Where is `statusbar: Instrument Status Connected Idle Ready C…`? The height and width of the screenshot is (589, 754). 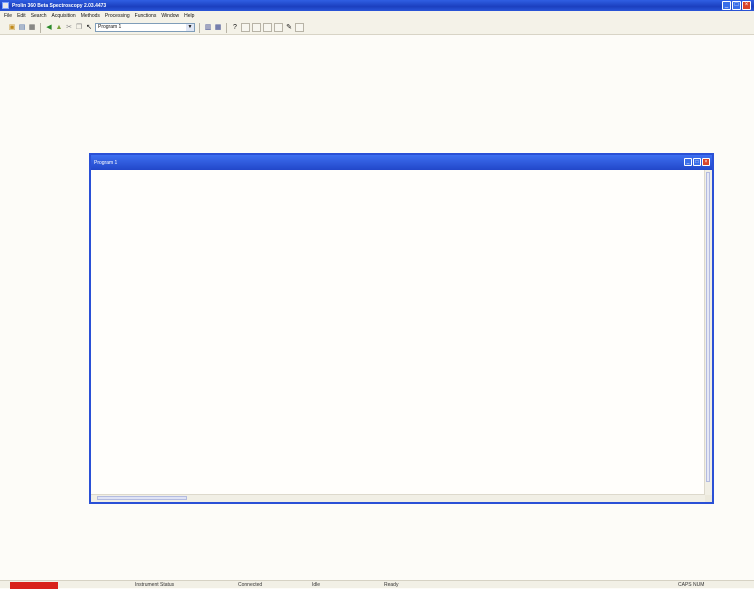
statusbar: Instrument Status Connected Idle Ready C… is located at coordinates (377, 584).